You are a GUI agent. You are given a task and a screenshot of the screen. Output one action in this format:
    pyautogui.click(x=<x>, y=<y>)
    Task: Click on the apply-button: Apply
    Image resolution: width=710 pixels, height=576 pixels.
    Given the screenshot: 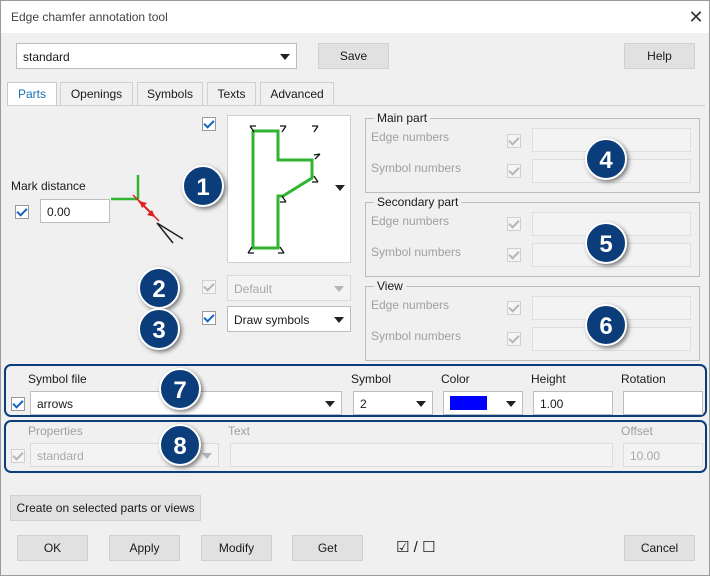 What is the action you would take?
    pyautogui.click(x=144, y=548)
    